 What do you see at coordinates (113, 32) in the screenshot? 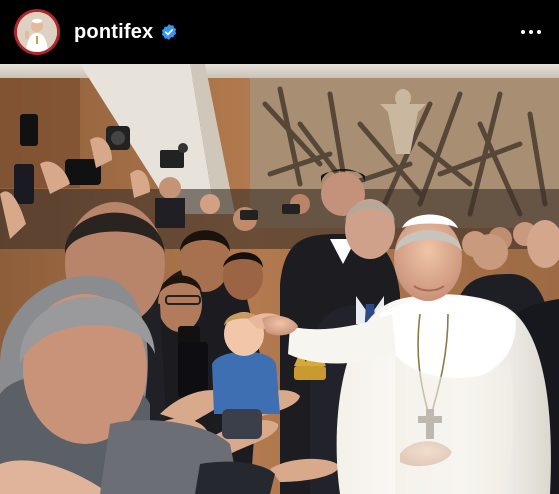
I see `username: pontifex` at bounding box center [113, 32].